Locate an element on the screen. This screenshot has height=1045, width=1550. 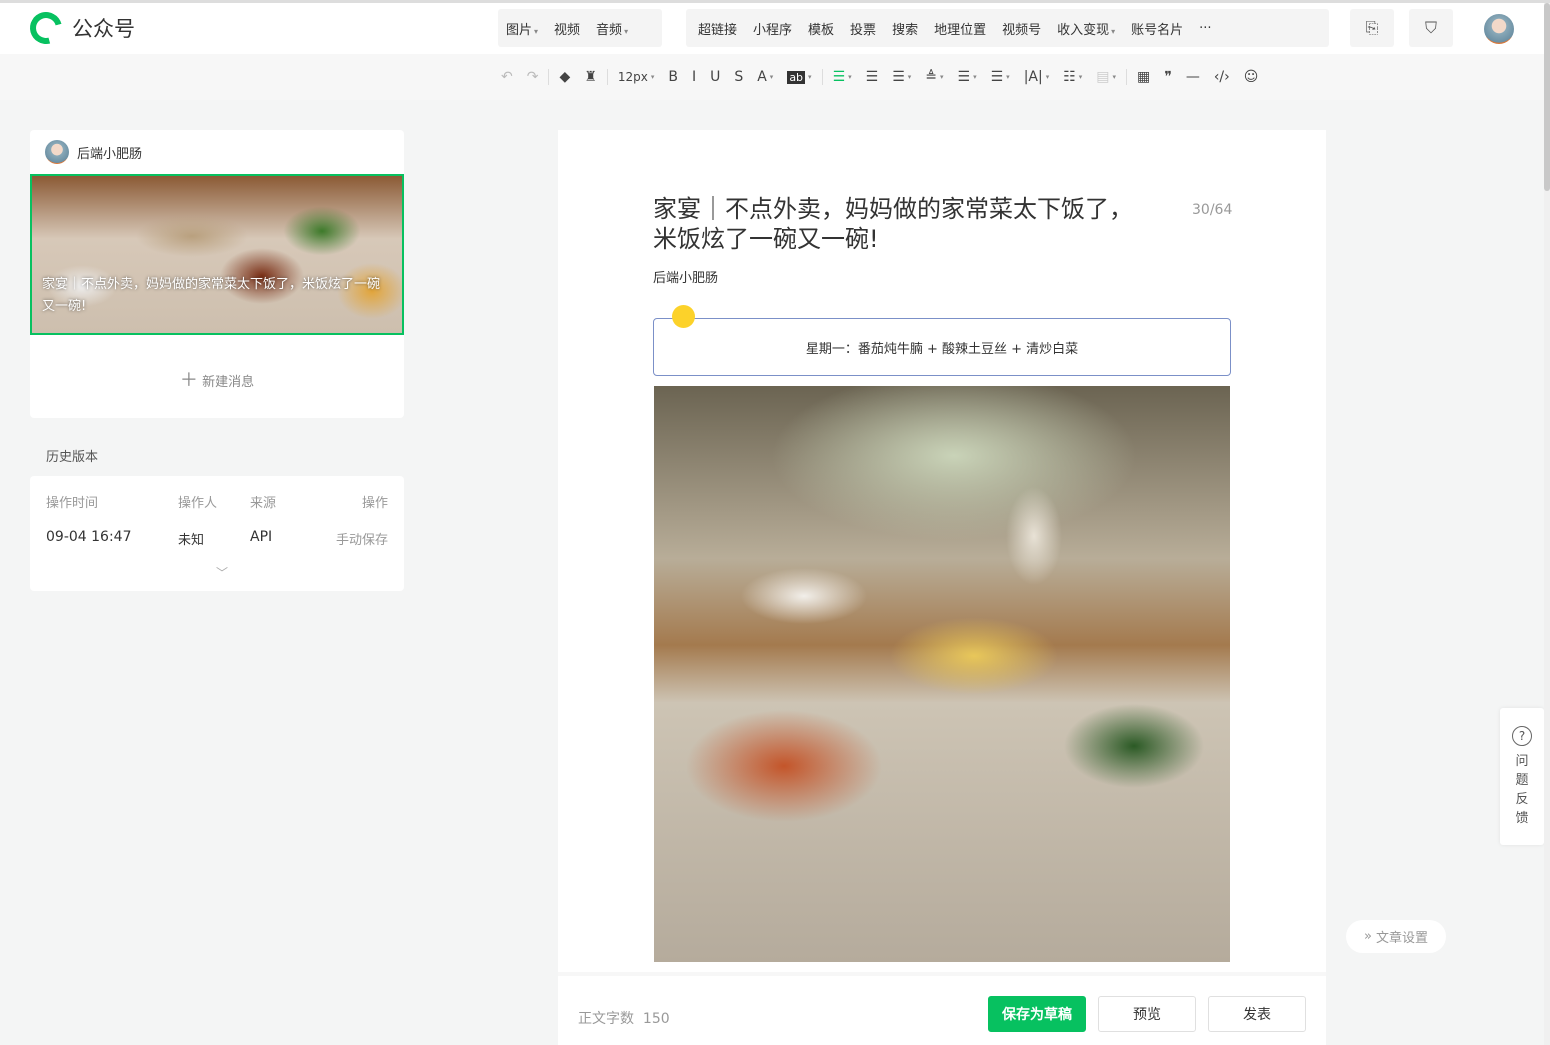
insert-components-group: 超链接 小程序 模板 投票 搜索 地理位置 视频号 收入变现 ▾ 账号名片 ··· is located at coordinates (1007, 28).